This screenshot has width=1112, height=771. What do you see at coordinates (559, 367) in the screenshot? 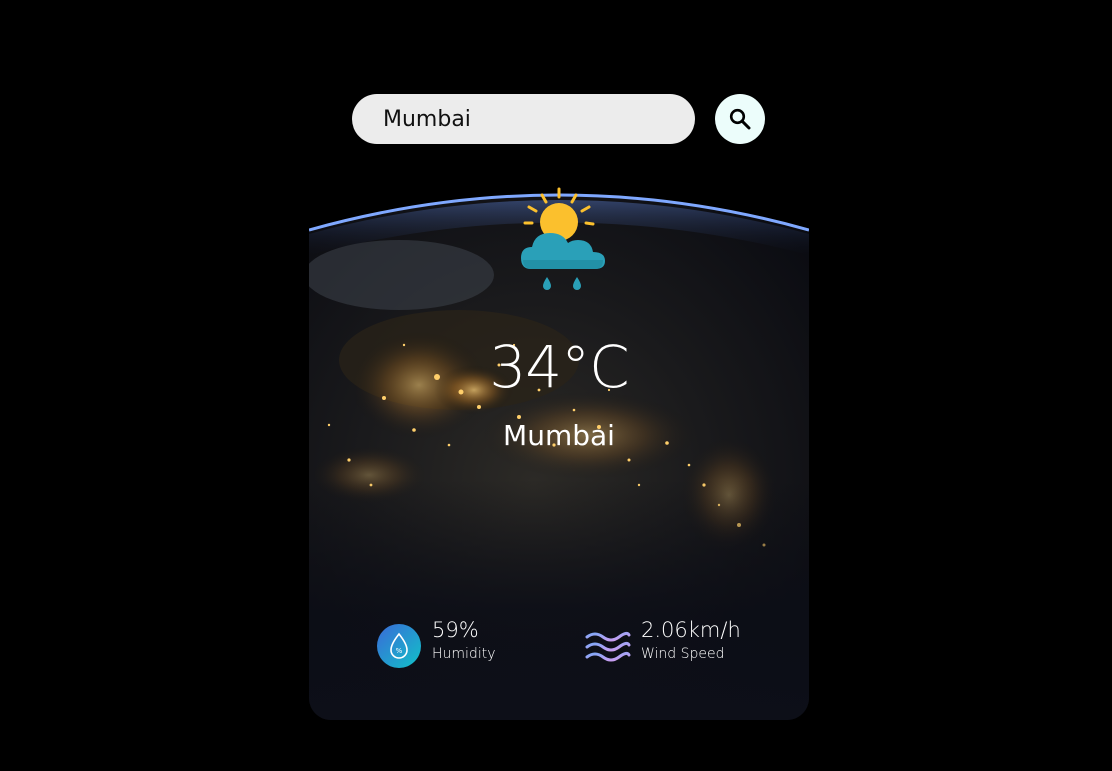
I see `temperature: 34°C` at bounding box center [559, 367].